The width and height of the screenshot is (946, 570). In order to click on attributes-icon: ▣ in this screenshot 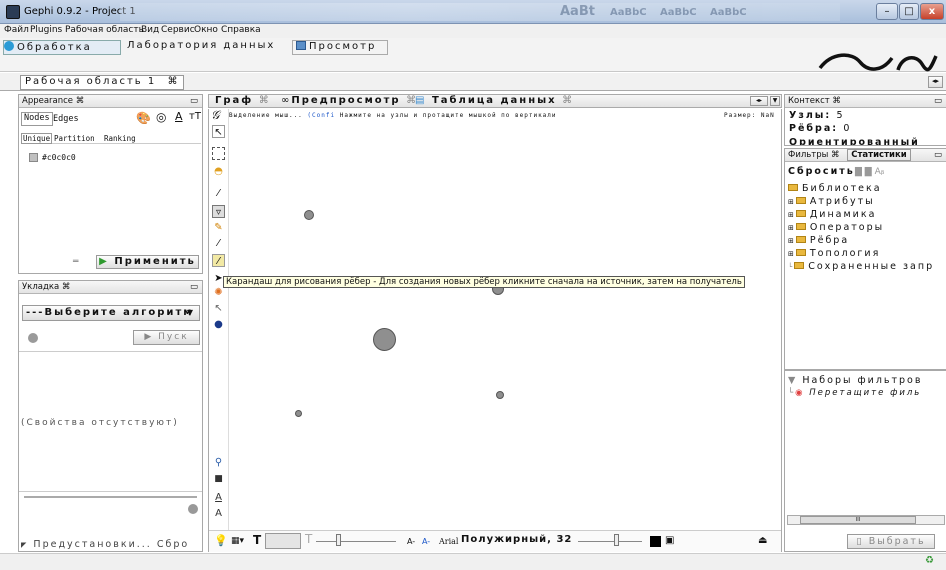, I will do `click(669, 540)`.